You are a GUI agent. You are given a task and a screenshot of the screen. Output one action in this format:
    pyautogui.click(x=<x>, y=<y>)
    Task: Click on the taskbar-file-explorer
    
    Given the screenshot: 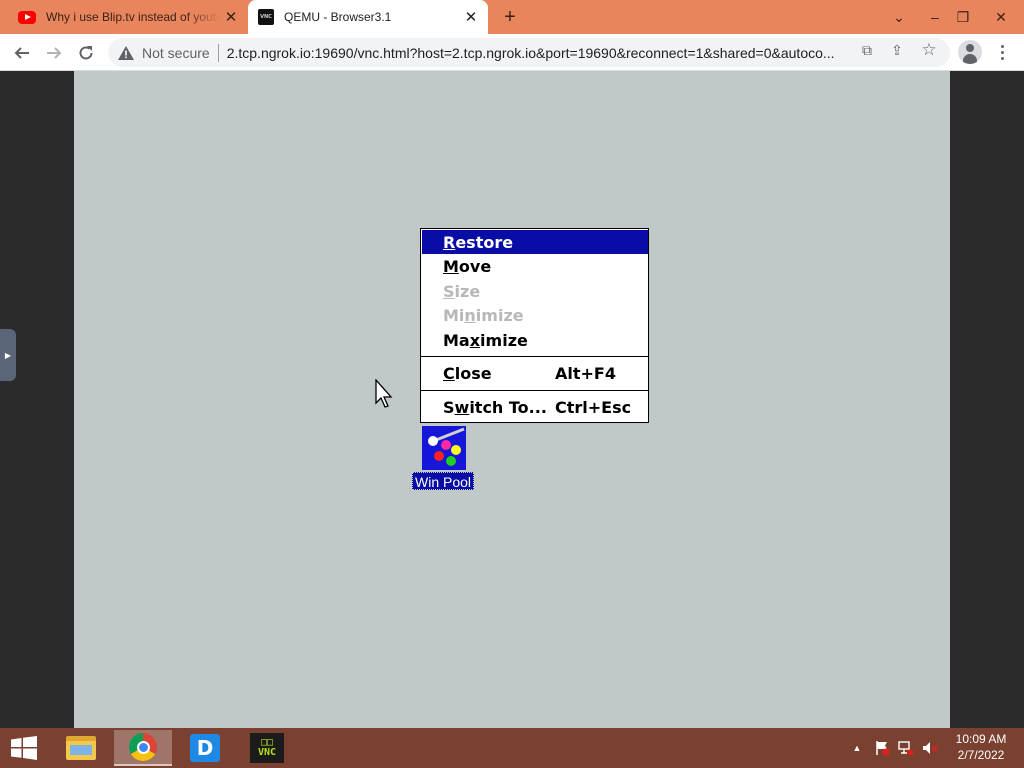 What is the action you would take?
    pyautogui.click(x=81, y=748)
    